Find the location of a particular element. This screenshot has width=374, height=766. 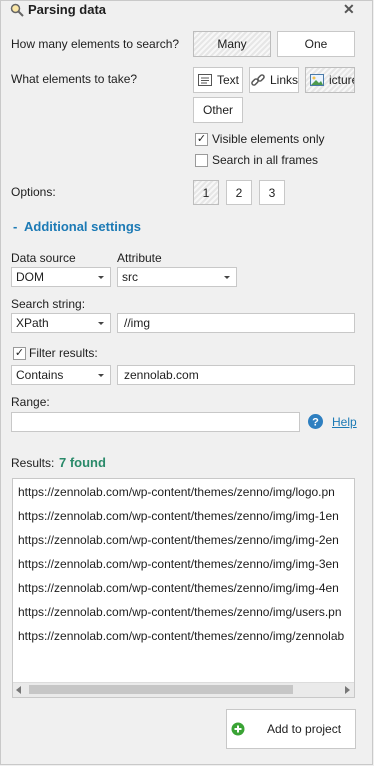

chain-link-icon is located at coordinates (258, 80).